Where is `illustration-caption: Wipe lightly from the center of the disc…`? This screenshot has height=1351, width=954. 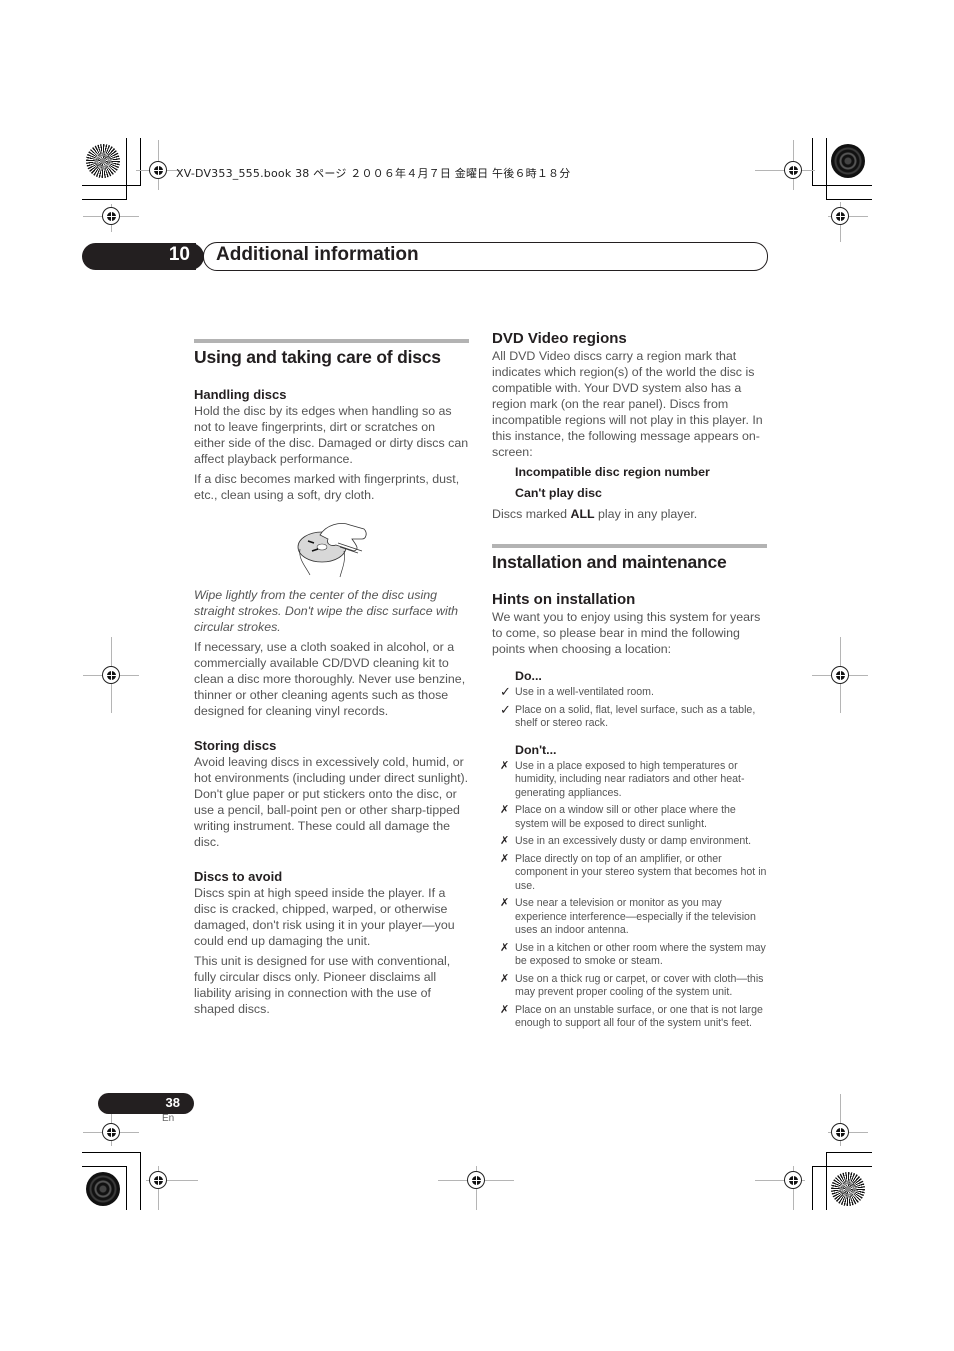 illustration-caption: Wipe lightly from the center of the disc… is located at coordinates (326, 611).